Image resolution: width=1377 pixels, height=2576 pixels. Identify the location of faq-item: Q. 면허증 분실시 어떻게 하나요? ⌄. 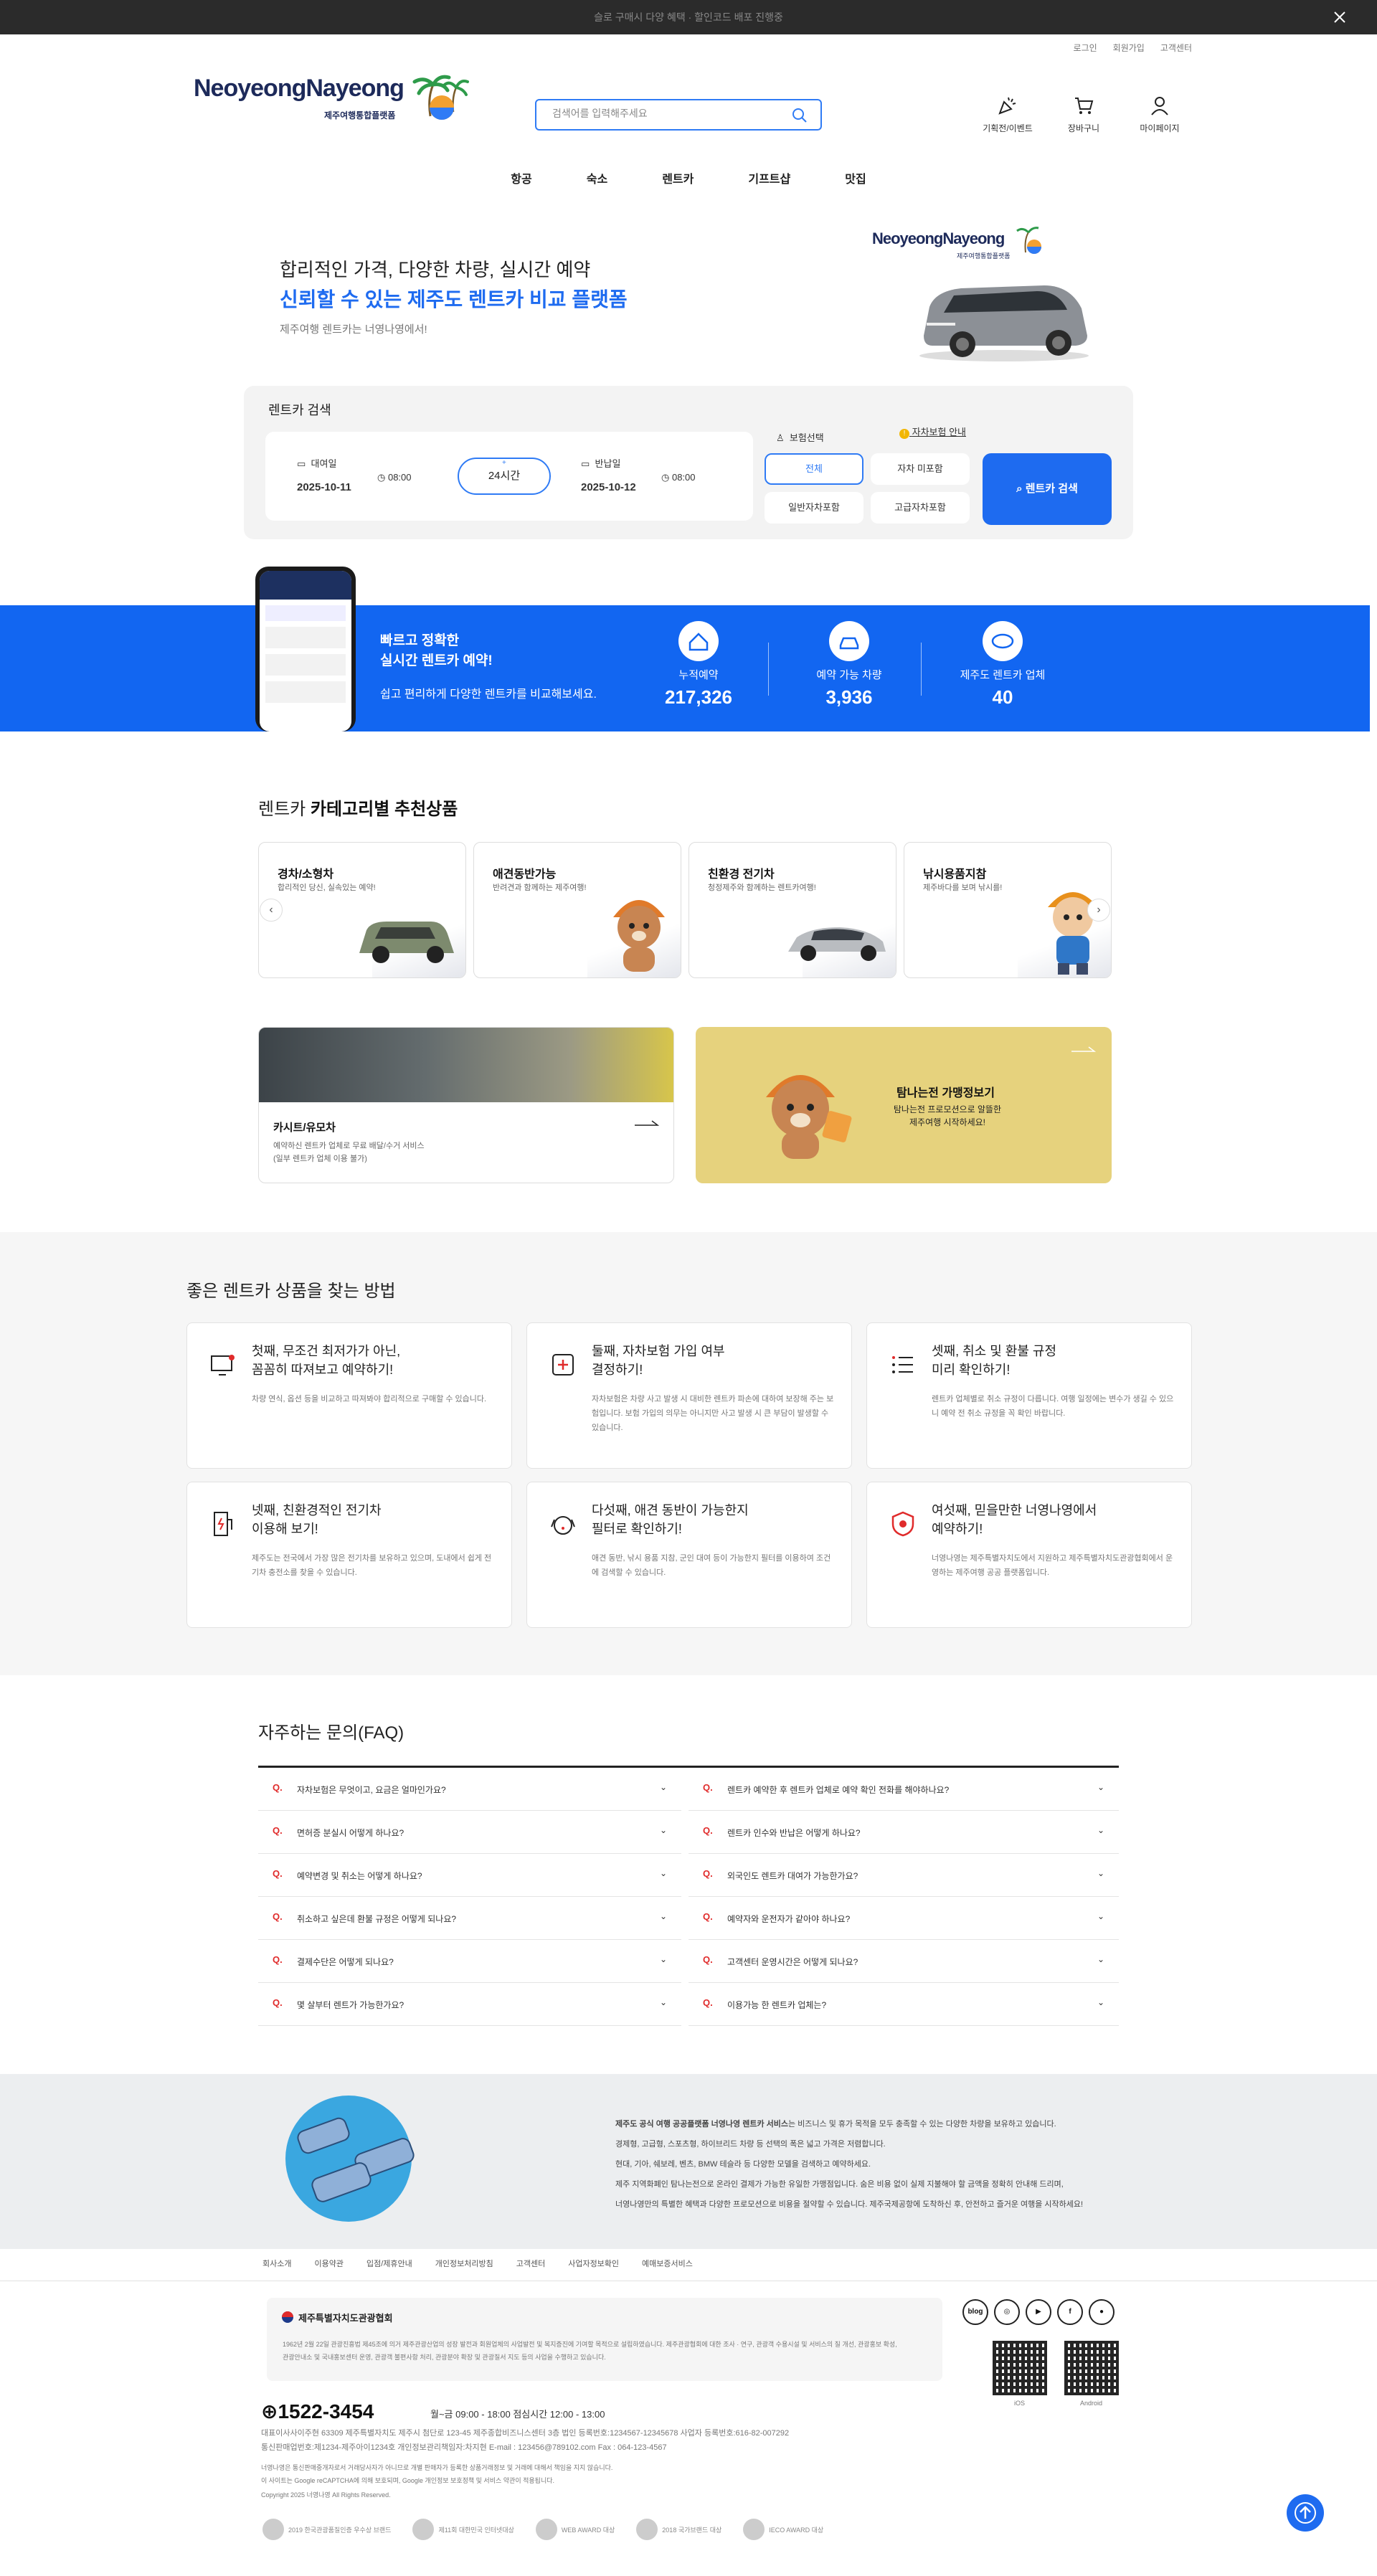
(470, 1832).